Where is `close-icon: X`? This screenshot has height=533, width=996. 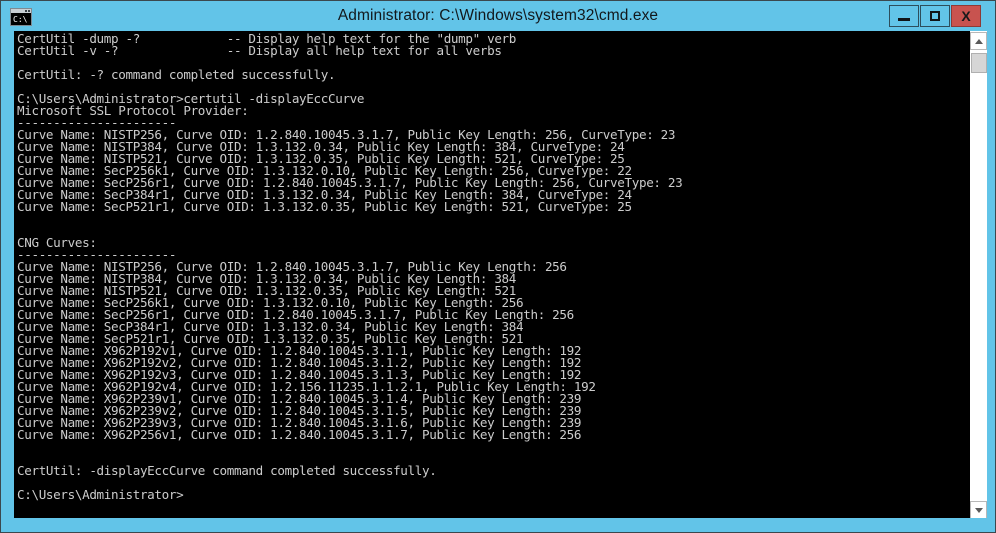 close-icon: X is located at coordinates (966, 16).